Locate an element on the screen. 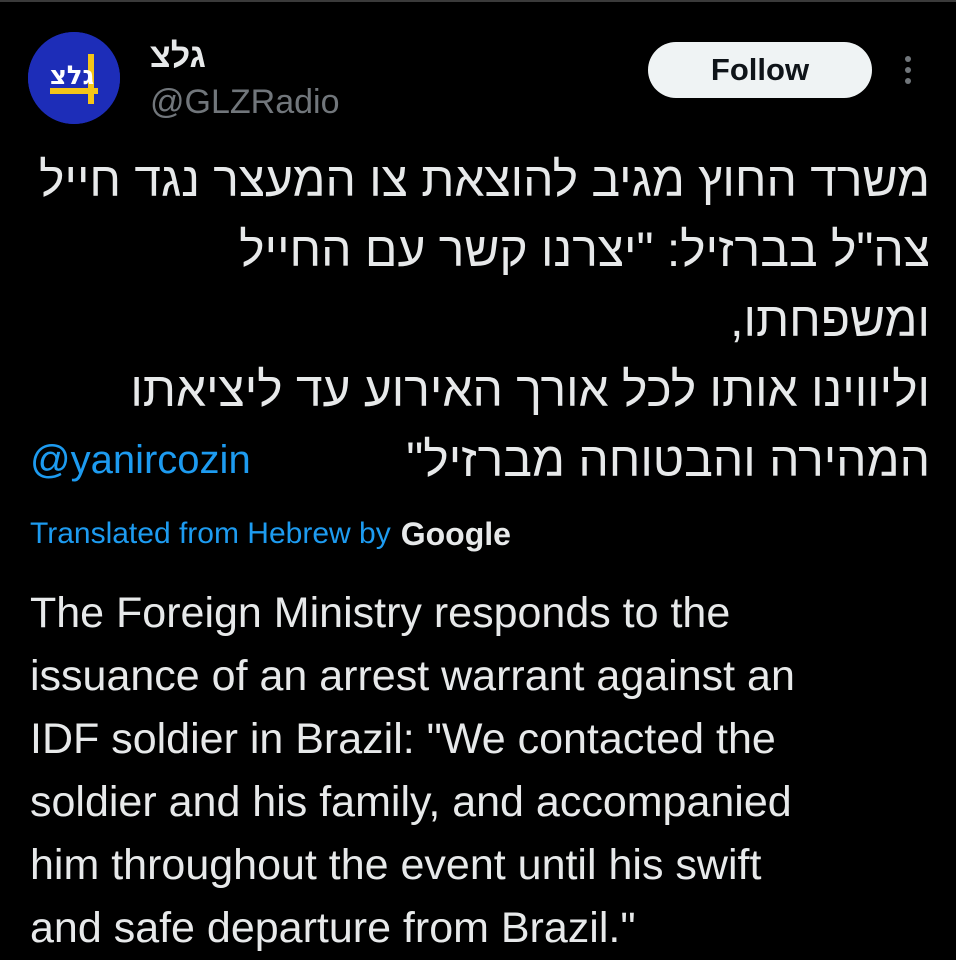 Image resolution: width=956 pixels, height=960 pixels. avatar-logo-text: גלצ is located at coordinates (72, 76).